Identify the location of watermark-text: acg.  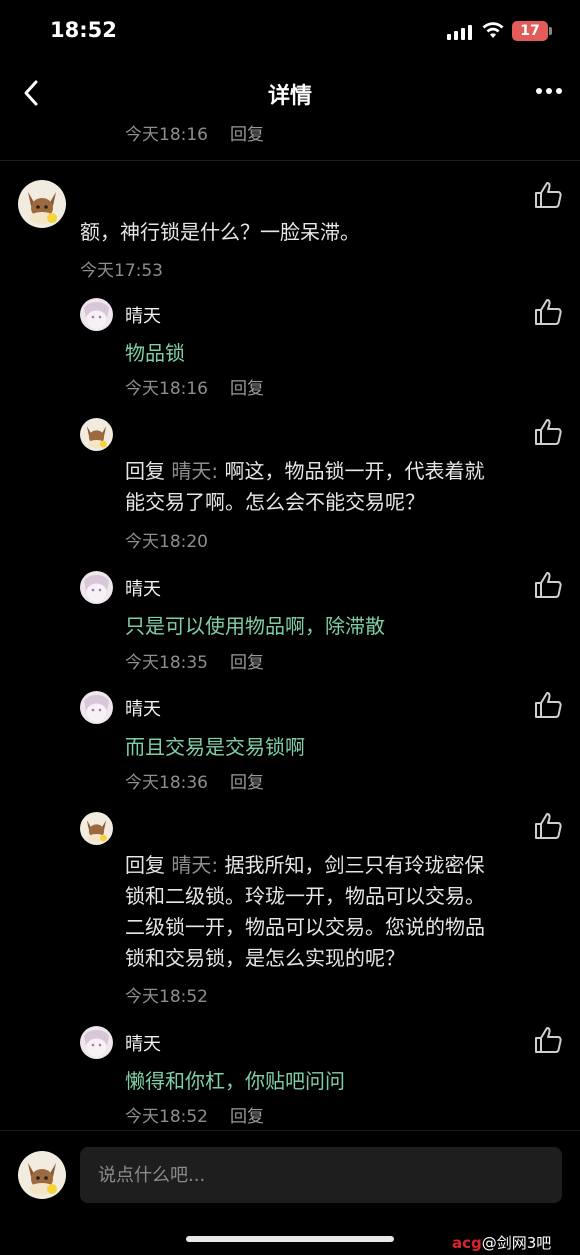
(467, 1243).